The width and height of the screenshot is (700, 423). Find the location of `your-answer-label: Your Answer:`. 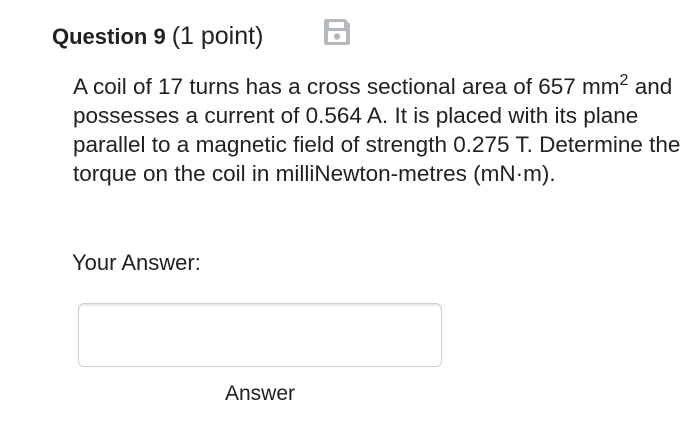

your-answer-label: Your Answer: is located at coordinates (136, 262).